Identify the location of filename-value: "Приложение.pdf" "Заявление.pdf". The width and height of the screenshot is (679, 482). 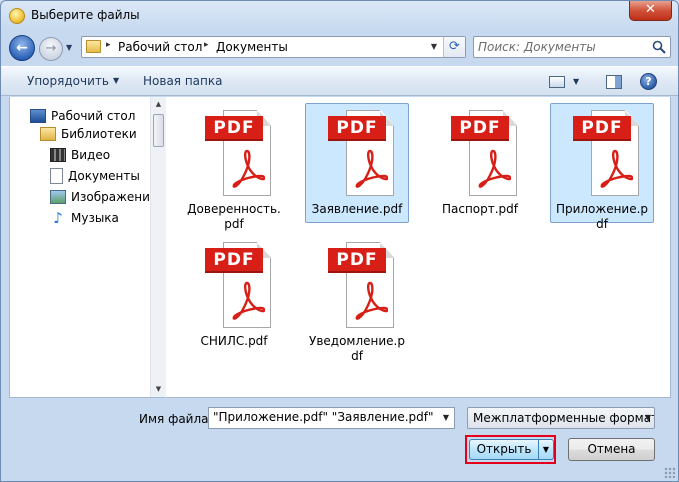
(323, 417).